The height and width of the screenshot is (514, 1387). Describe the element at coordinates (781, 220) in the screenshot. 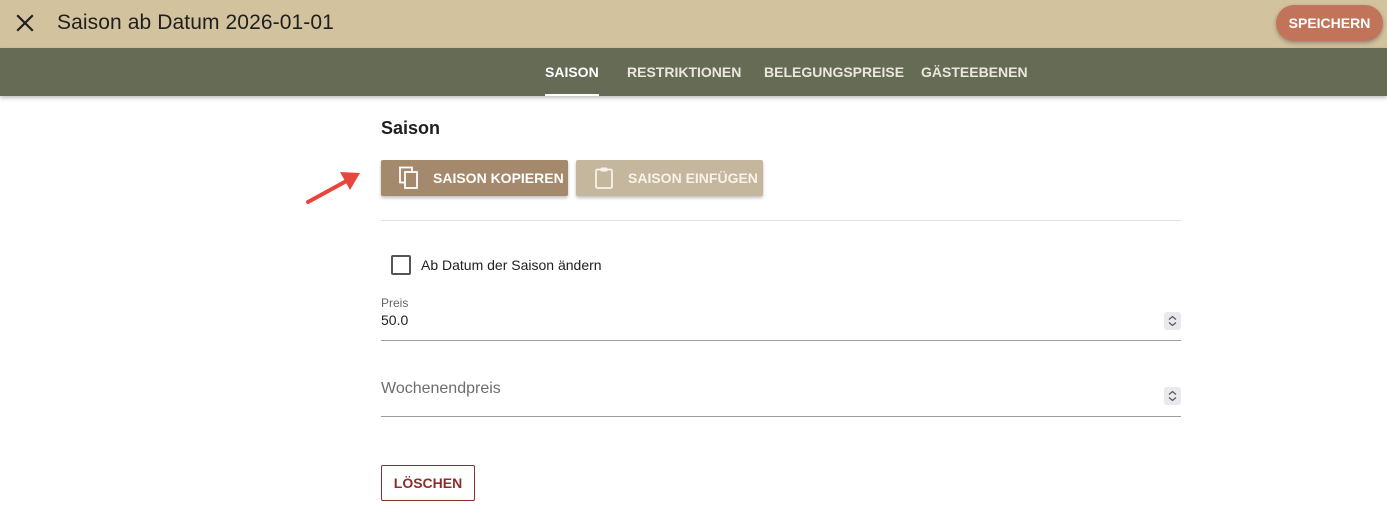

I see `divider` at that location.